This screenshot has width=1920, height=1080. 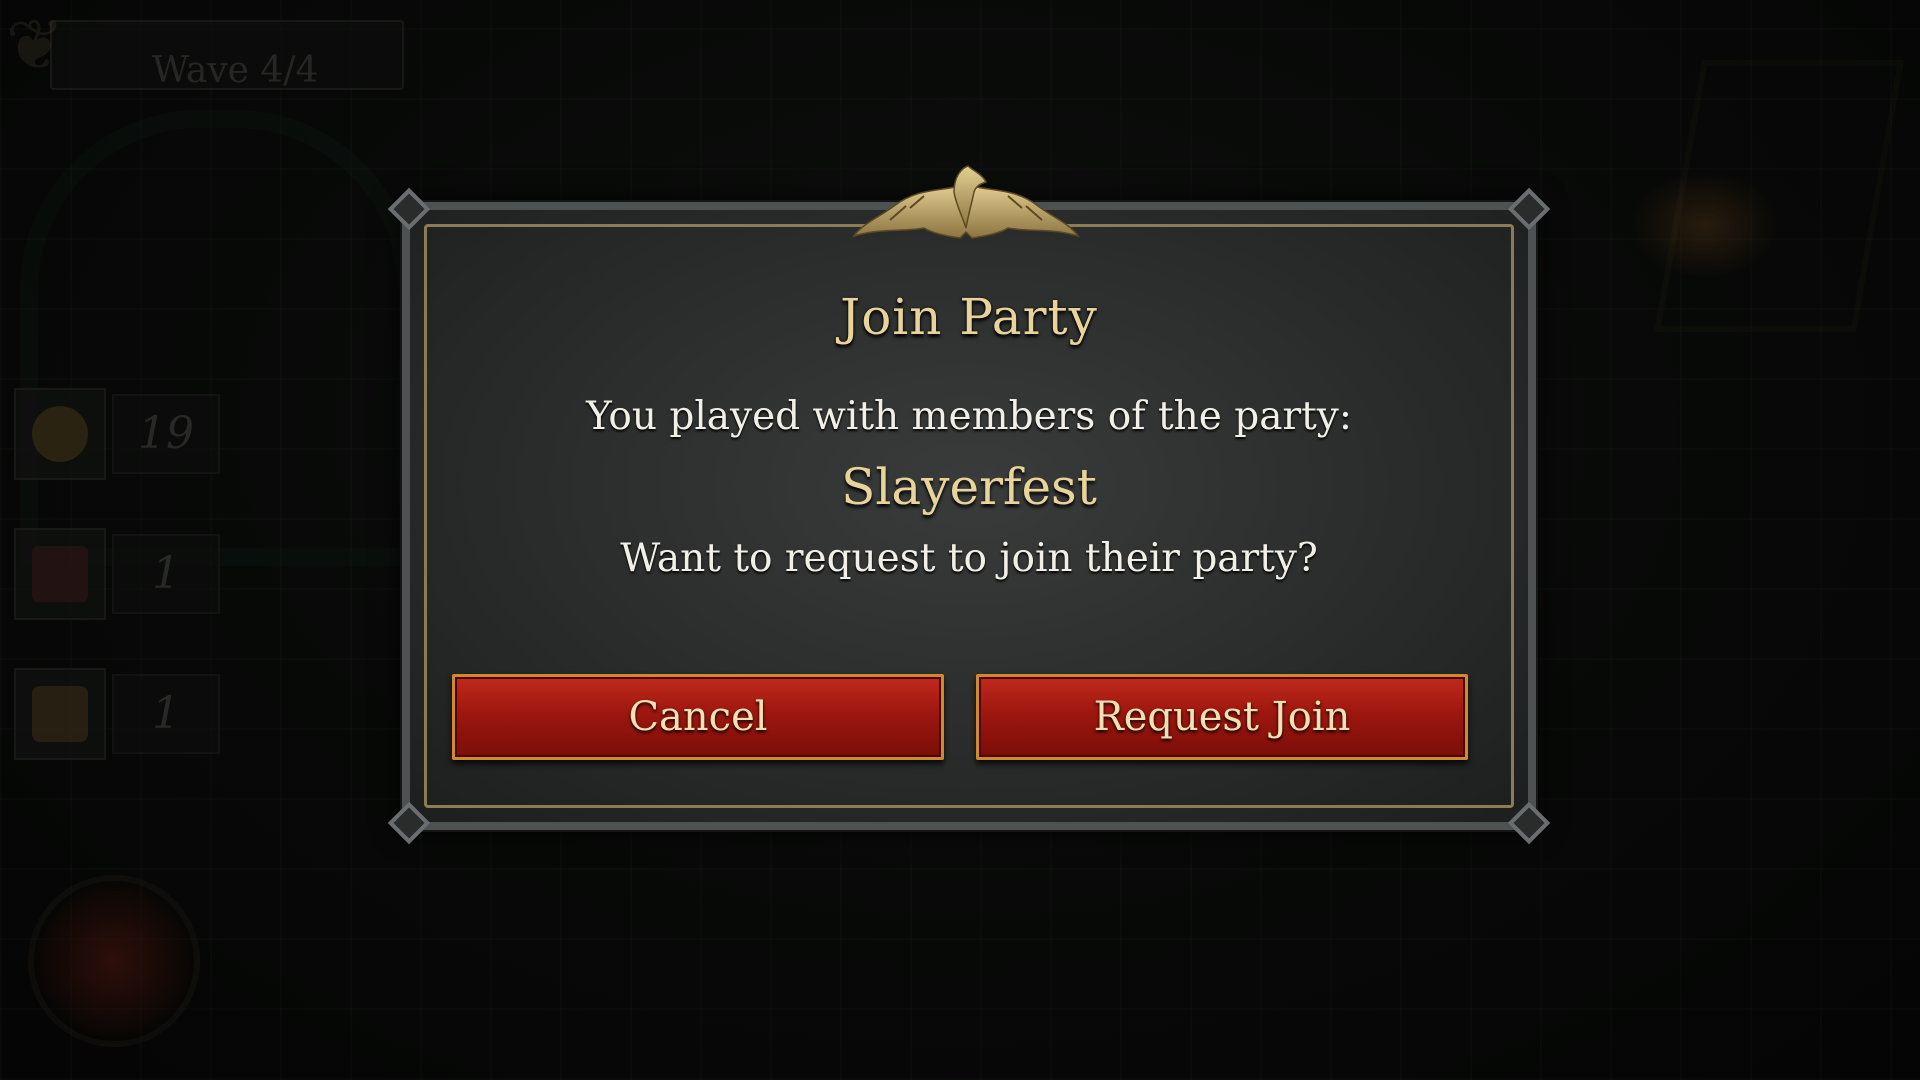 I want to click on party-name: Slayerfest, so click(x=969, y=487).